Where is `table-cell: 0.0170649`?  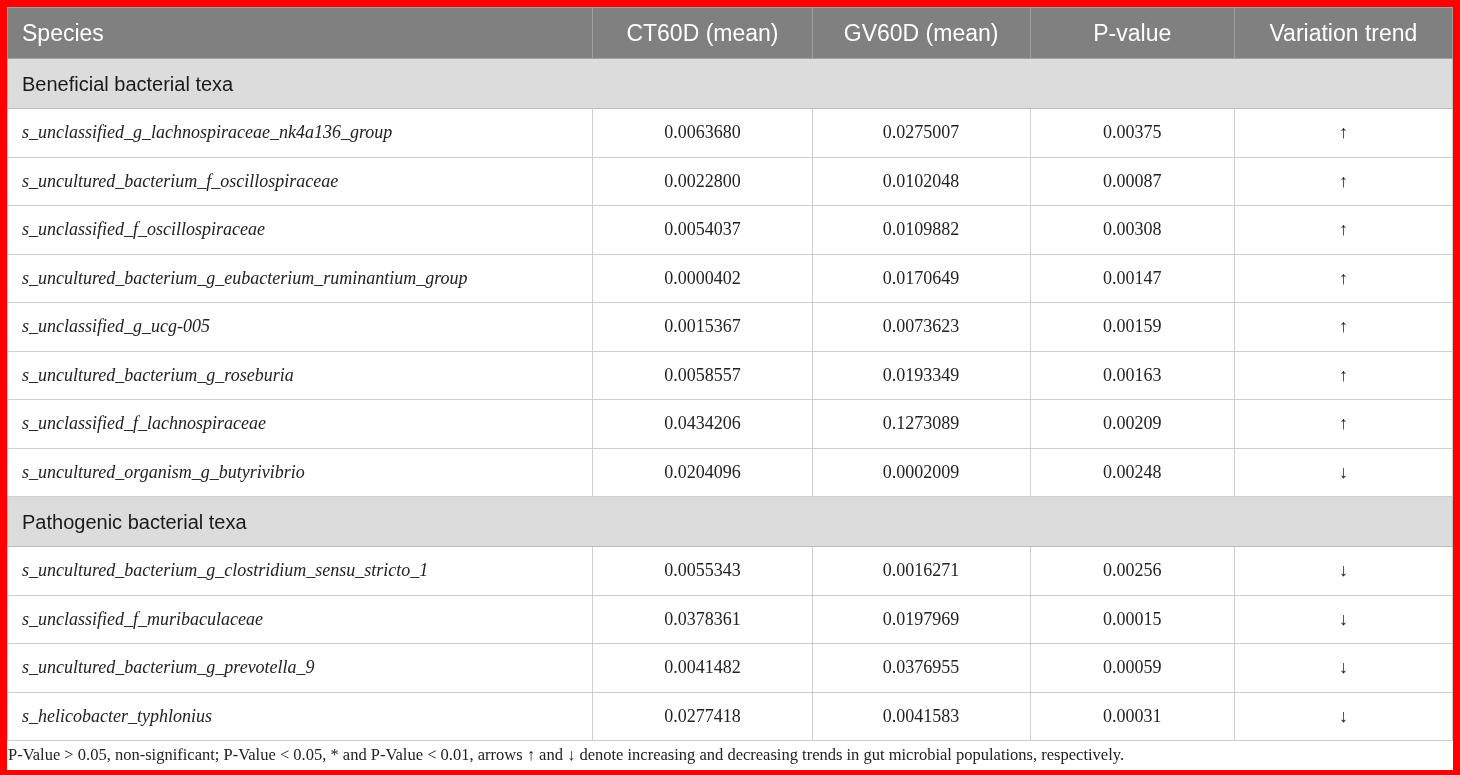 table-cell: 0.0170649 is located at coordinates (921, 278).